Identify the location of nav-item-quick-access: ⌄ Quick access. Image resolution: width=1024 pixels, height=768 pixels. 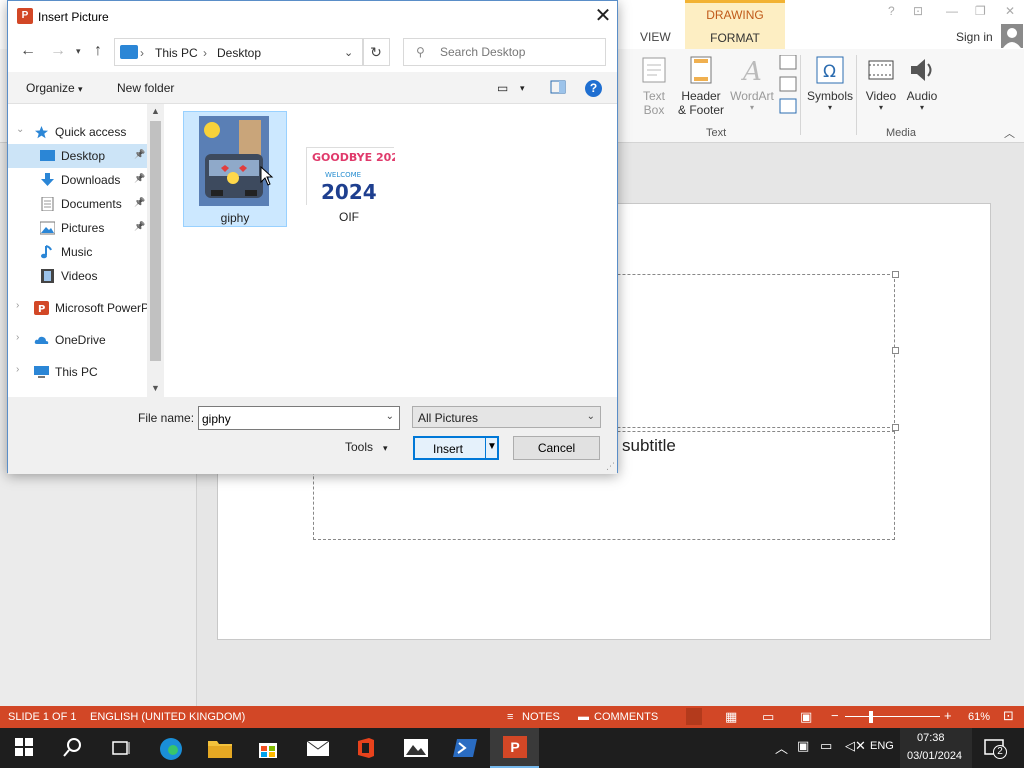
(78, 132).